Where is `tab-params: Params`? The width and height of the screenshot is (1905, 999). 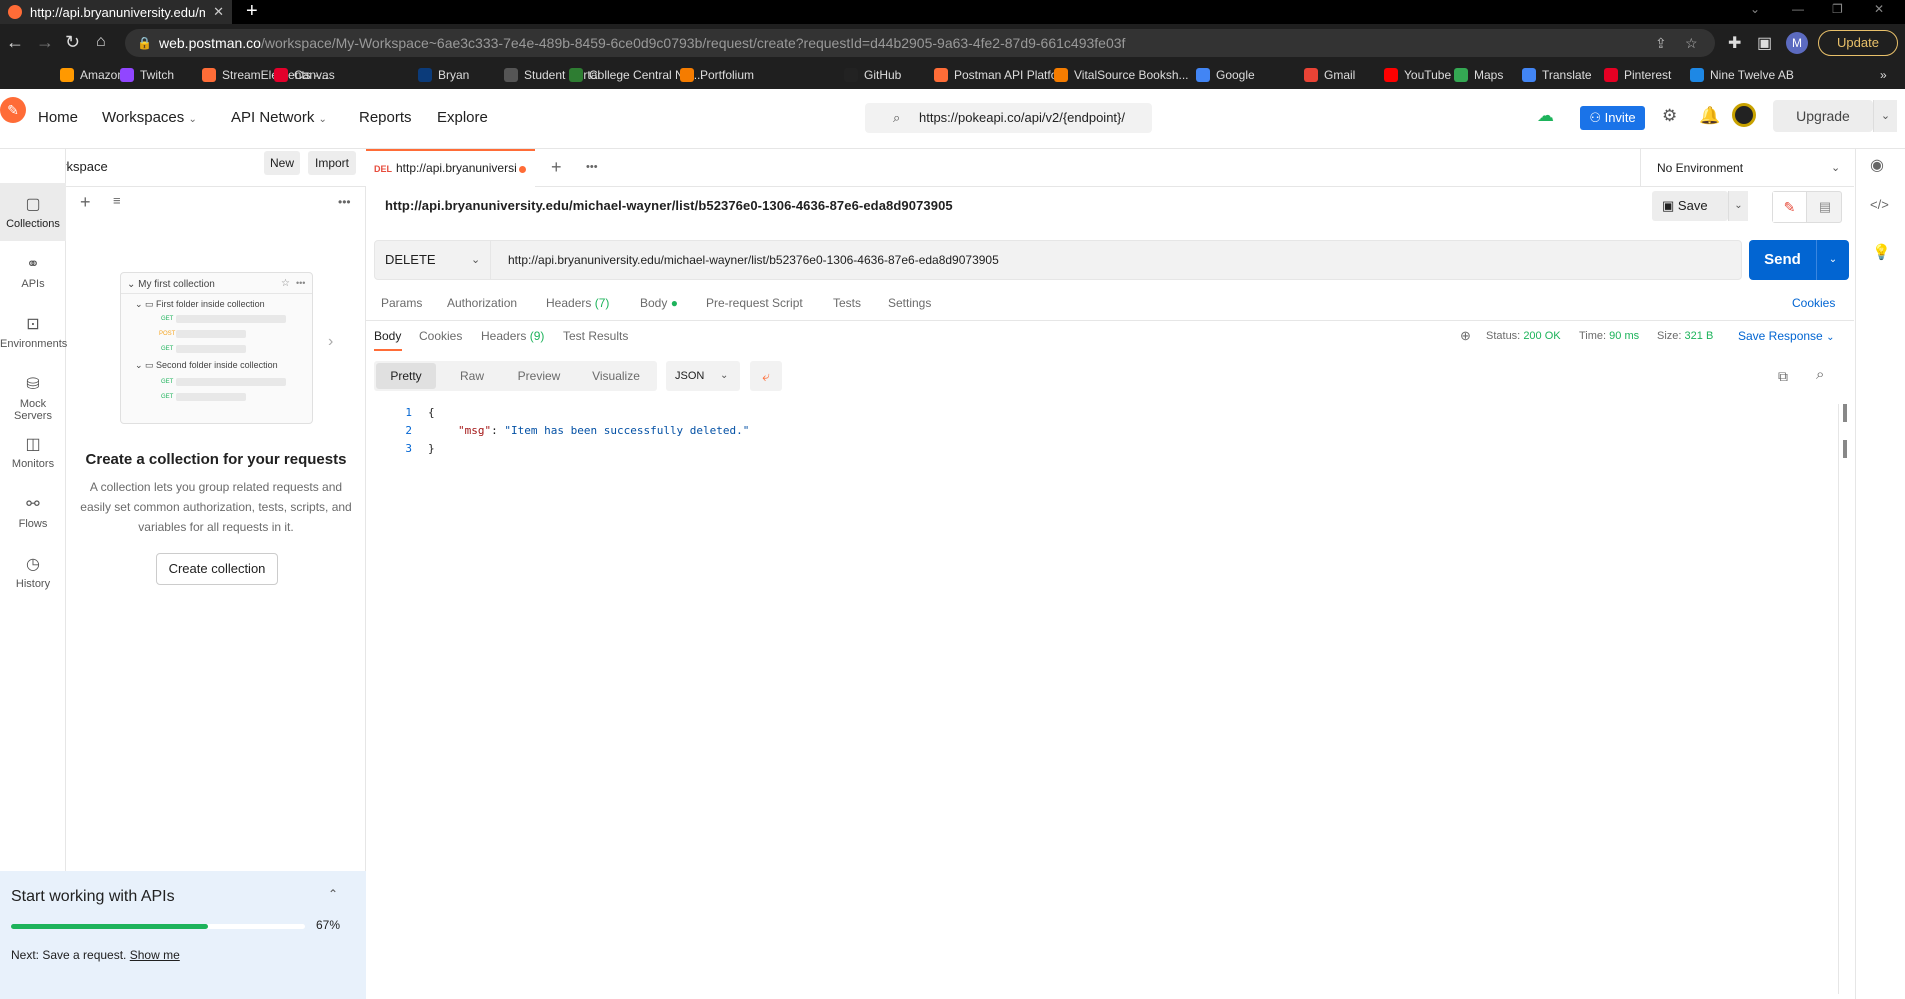 tab-params: Params is located at coordinates (401, 303).